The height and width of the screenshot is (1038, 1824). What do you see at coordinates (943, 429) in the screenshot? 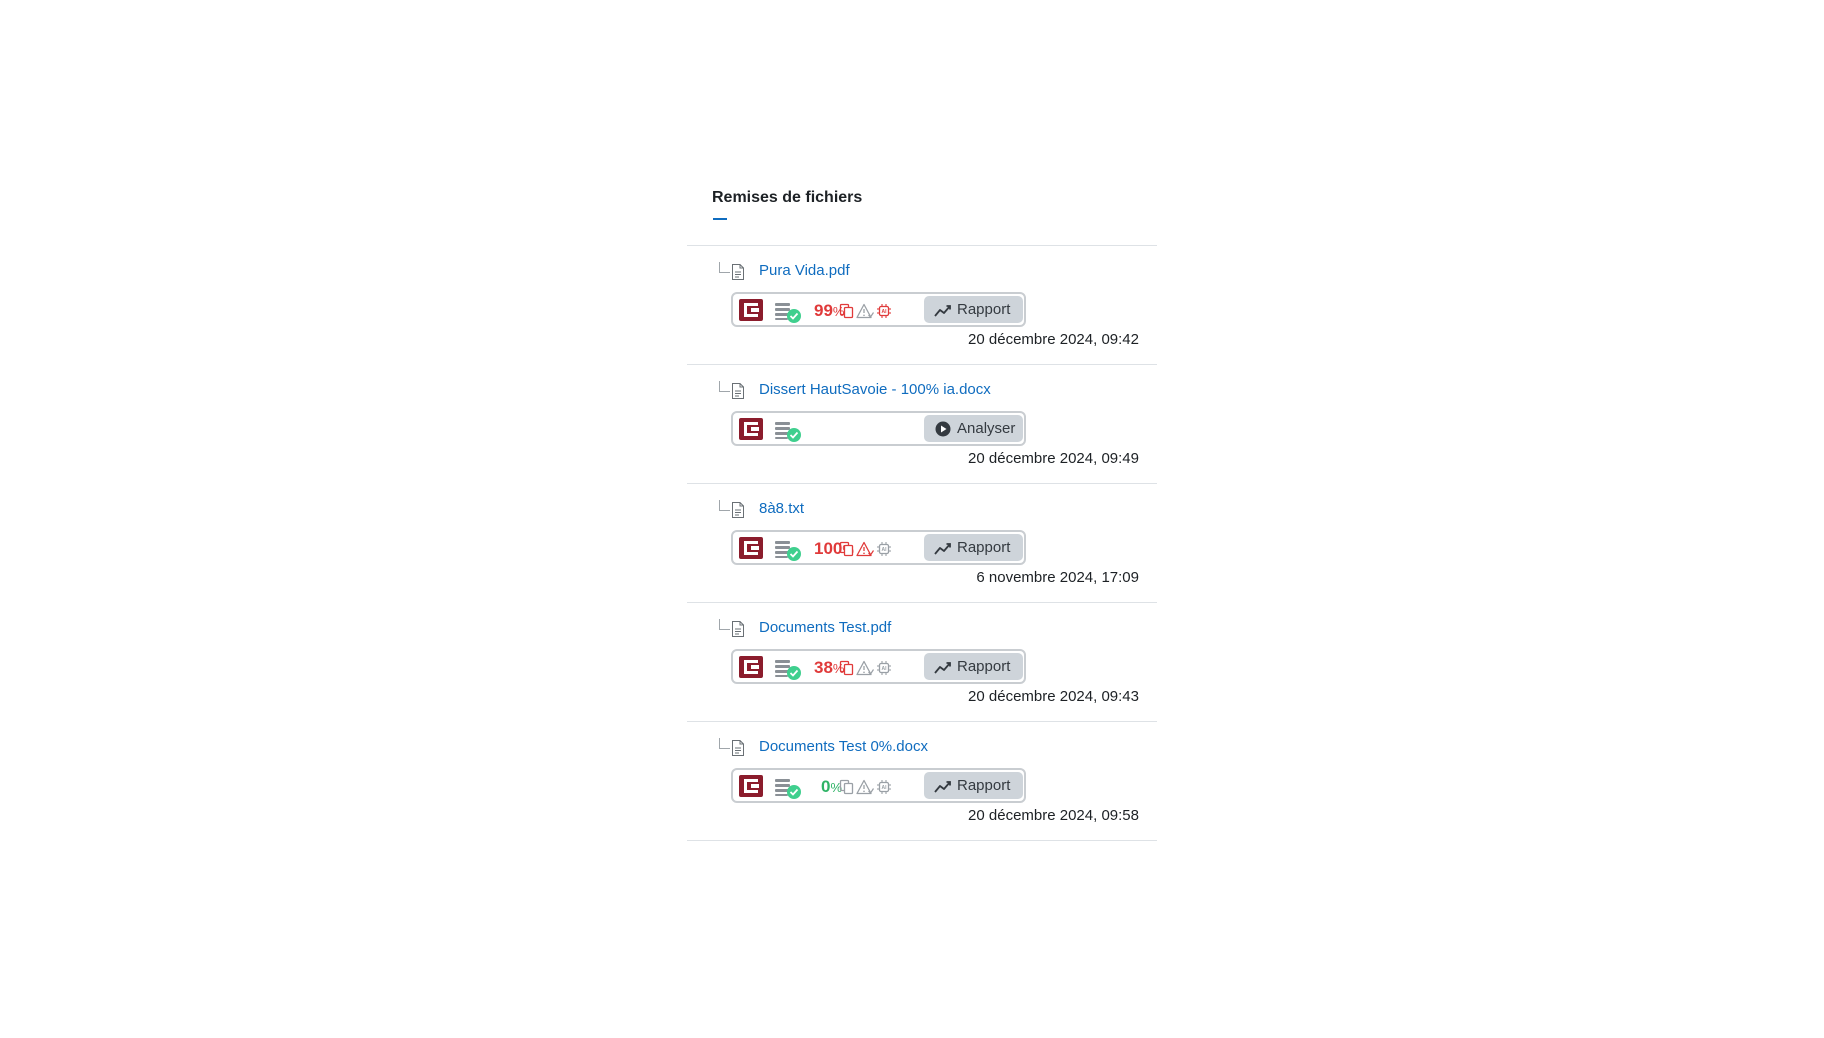
I see `play-circle-icon` at bounding box center [943, 429].